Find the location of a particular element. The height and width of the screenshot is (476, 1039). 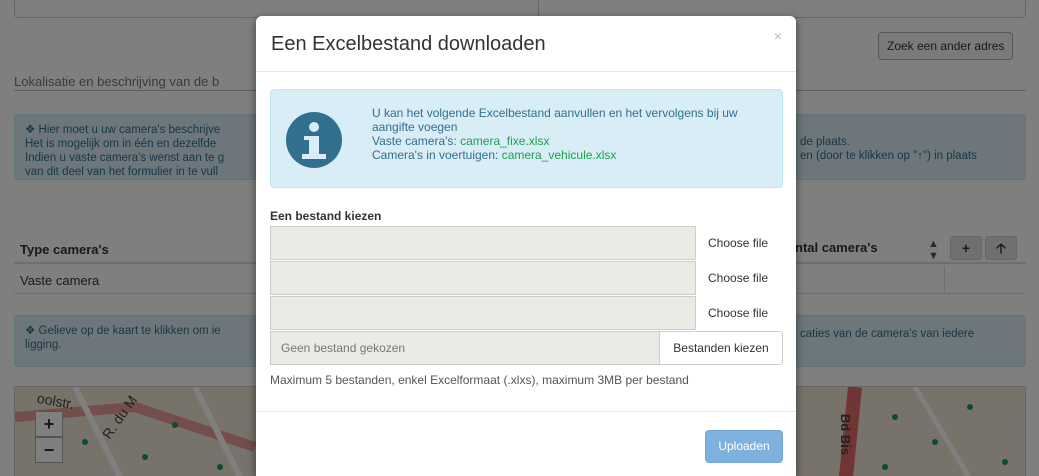

info-line: aangifte voegen is located at coordinates (415, 127).